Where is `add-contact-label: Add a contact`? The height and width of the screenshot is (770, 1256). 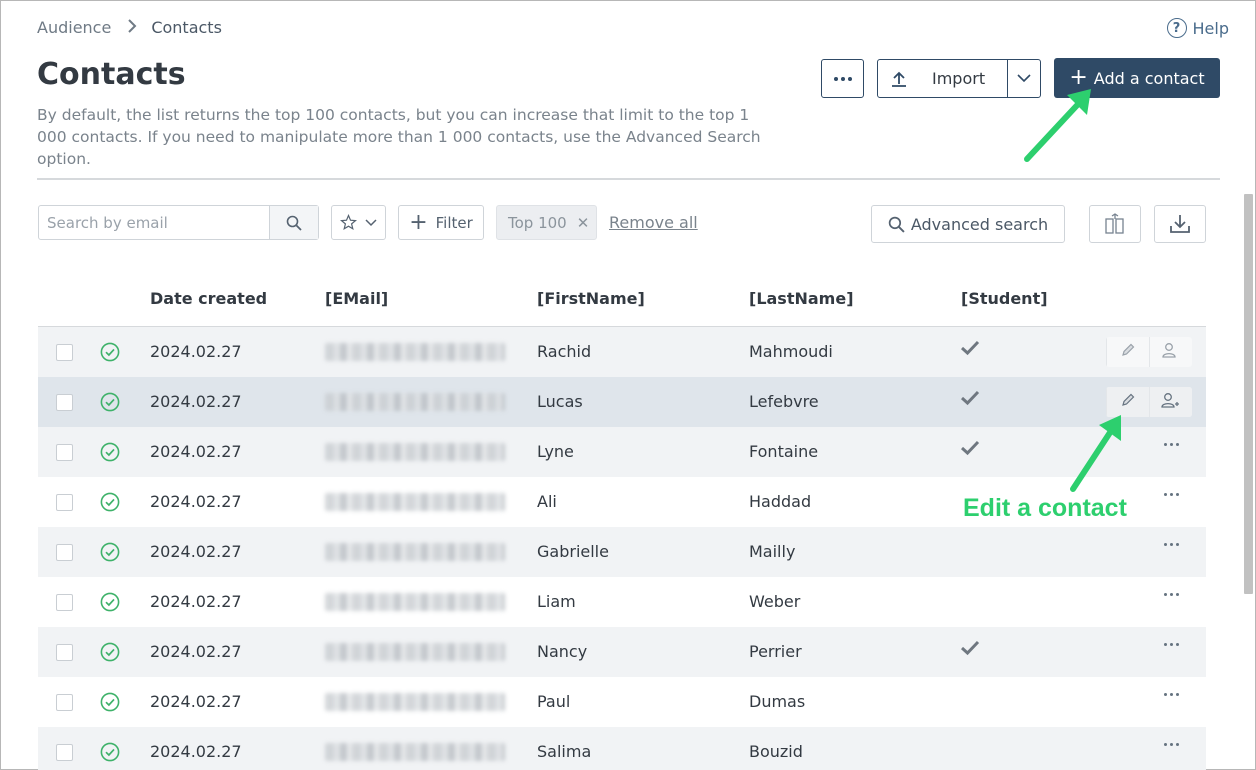 add-contact-label: Add a contact is located at coordinates (1149, 78).